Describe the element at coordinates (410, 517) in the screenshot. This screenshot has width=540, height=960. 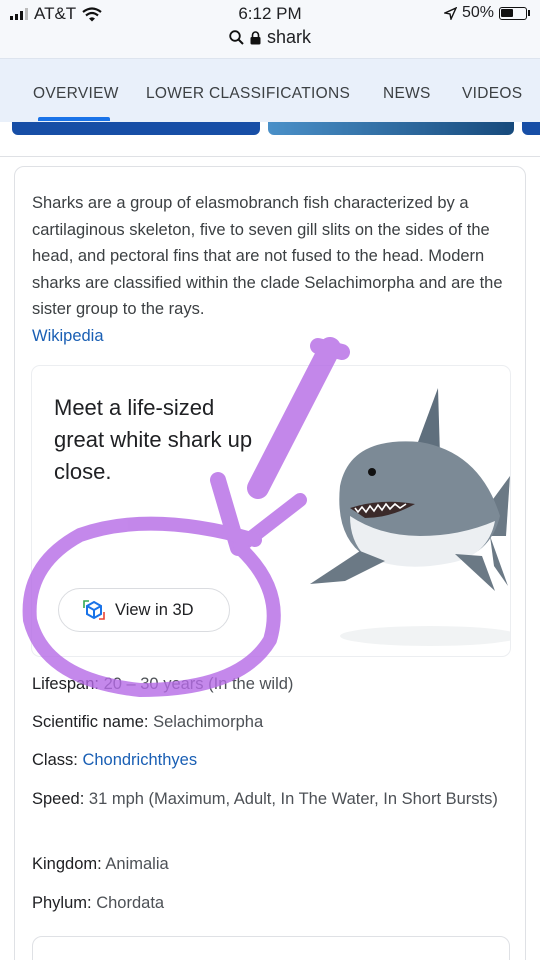
I see `great-white-shark-image` at that location.